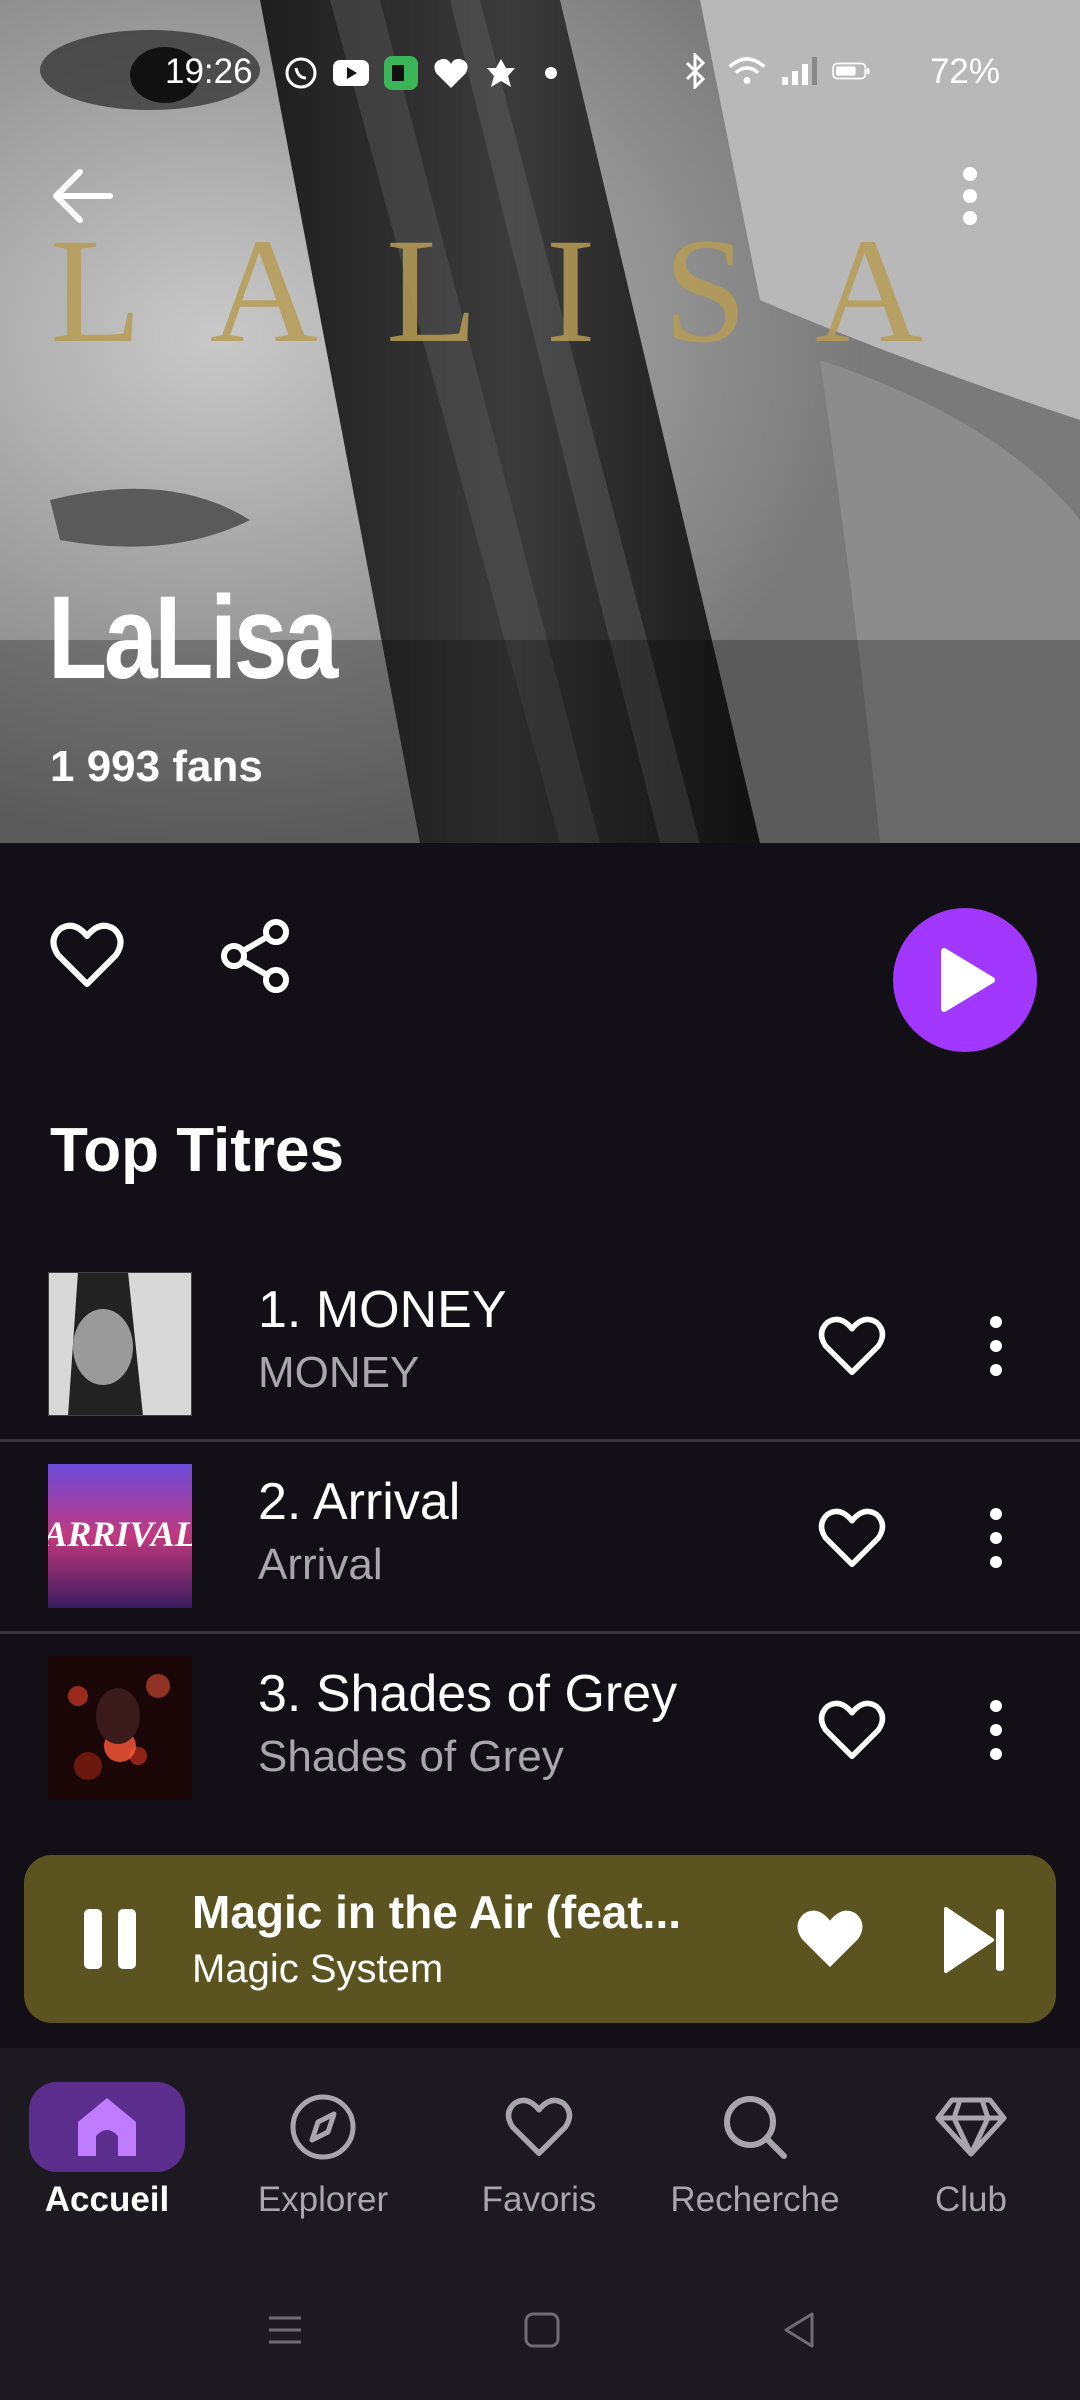  What do you see at coordinates (382, 1310) in the screenshot?
I see `track-title: 1. MONEY` at bounding box center [382, 1310].